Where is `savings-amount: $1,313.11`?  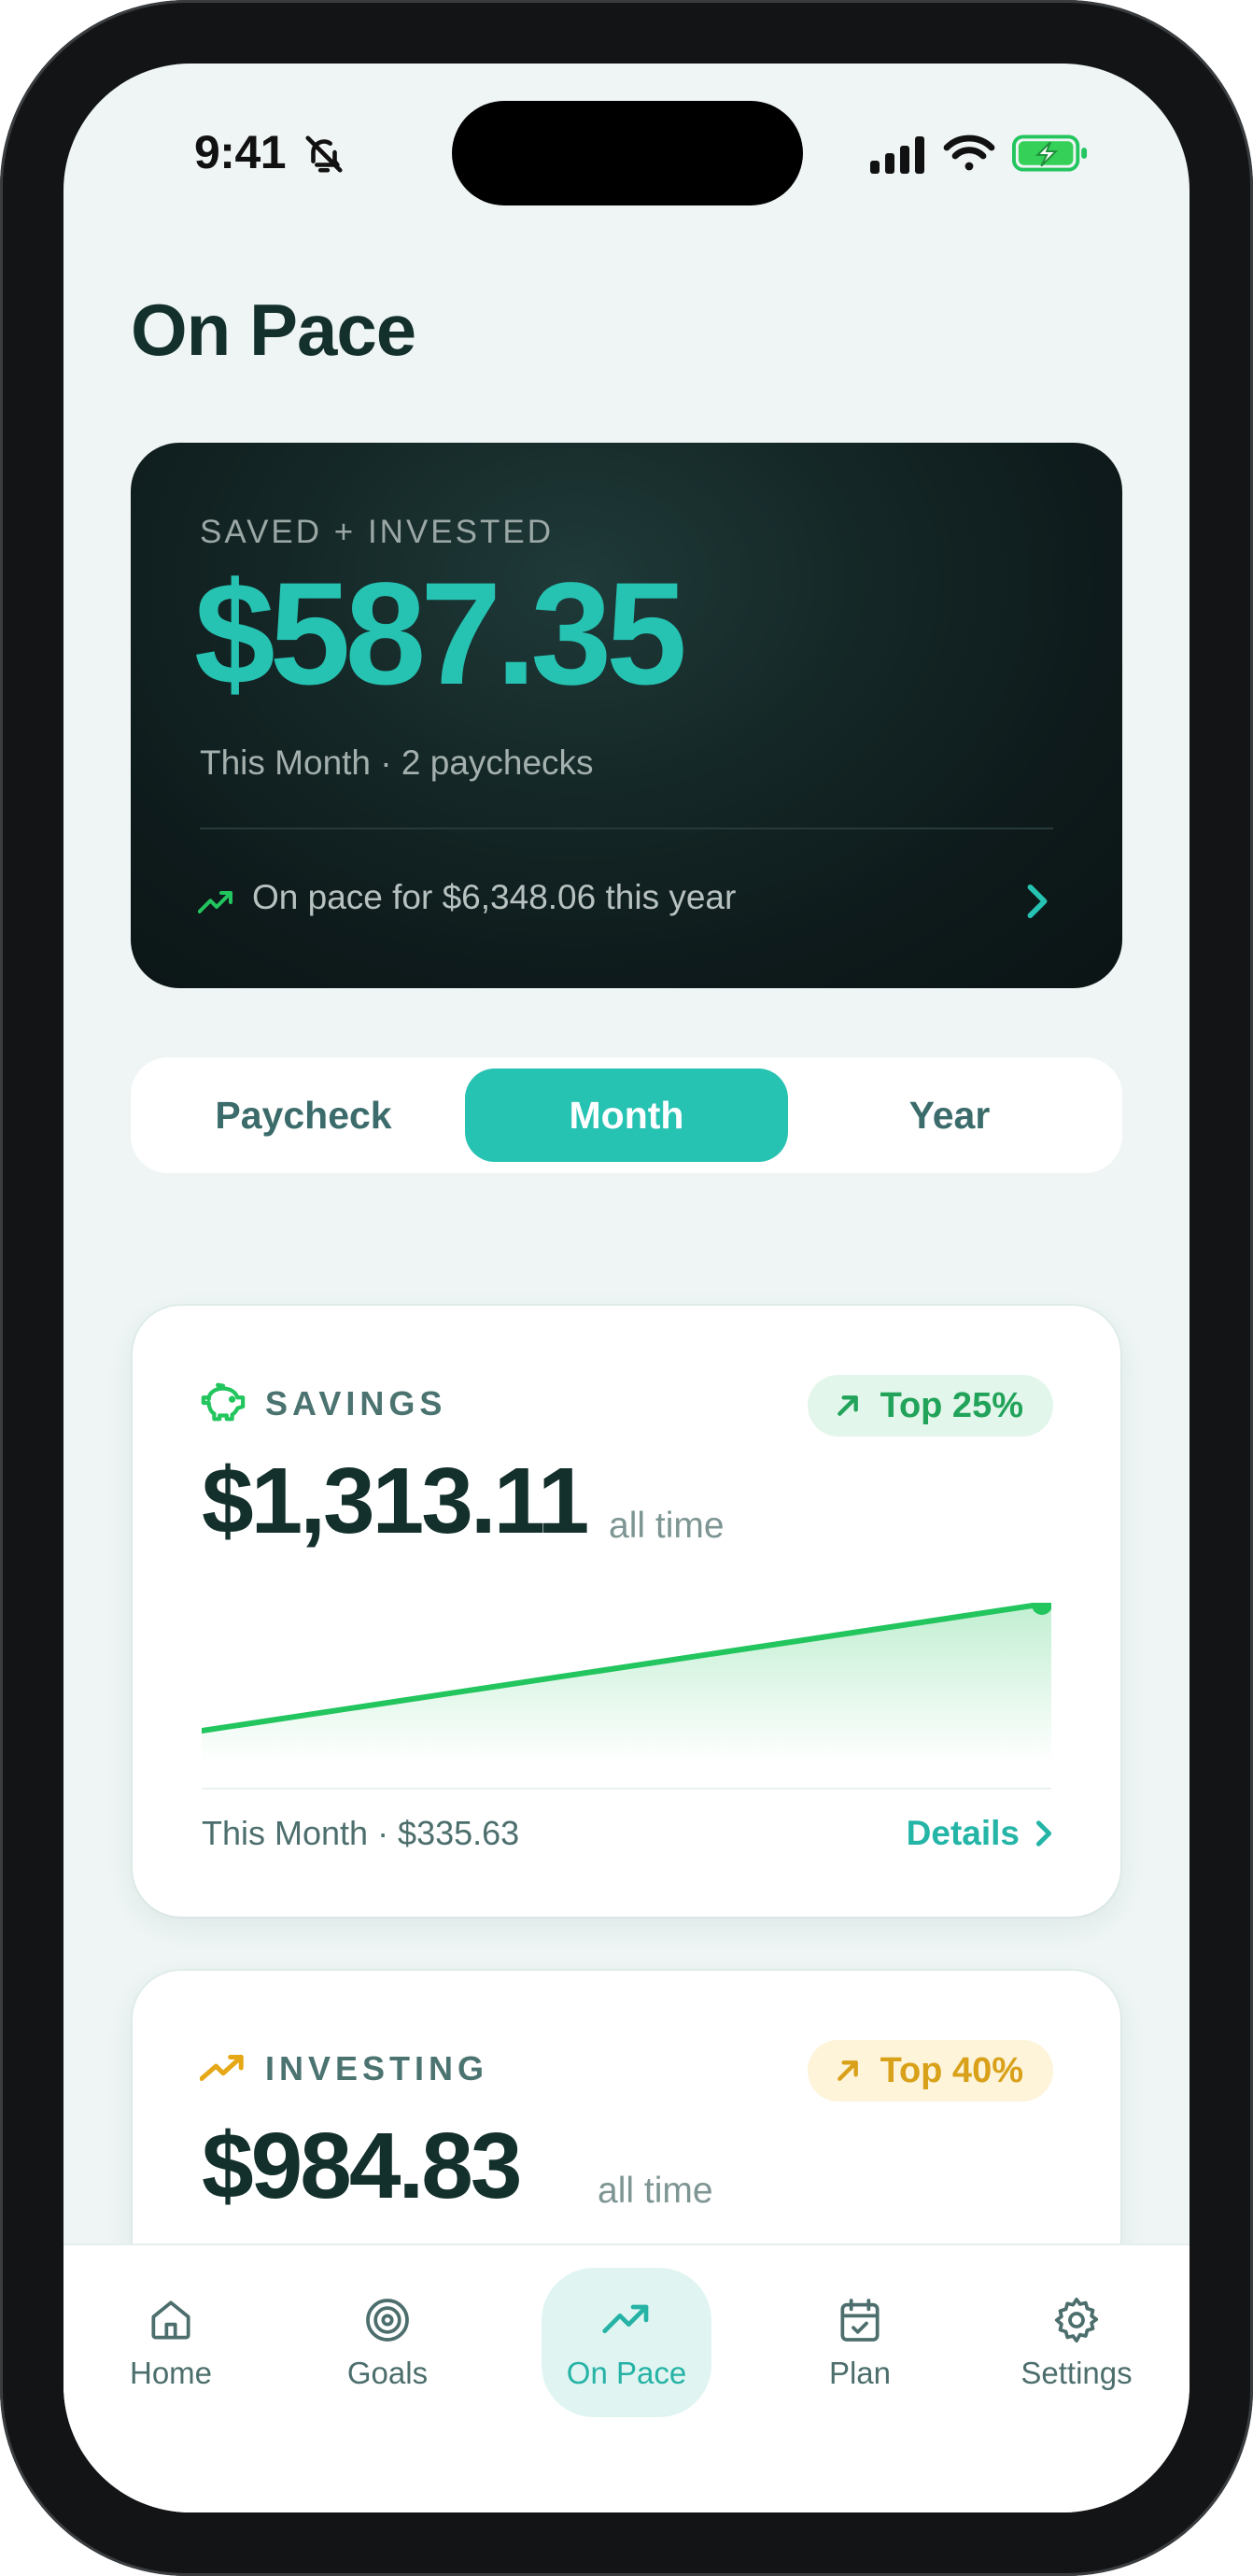
savings-amount: $1,313.11 is located at coordinates (395, 1501).